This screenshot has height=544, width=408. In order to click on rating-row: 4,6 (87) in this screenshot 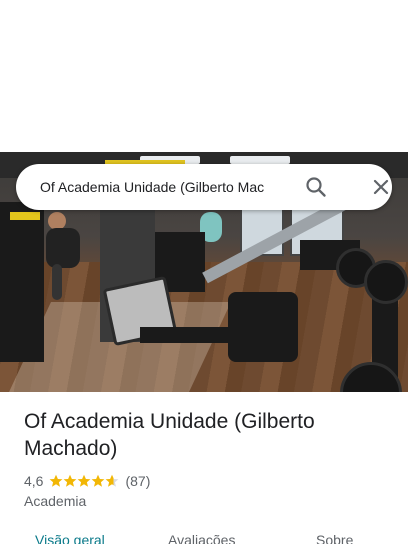, I will do `click(87, 481)`.